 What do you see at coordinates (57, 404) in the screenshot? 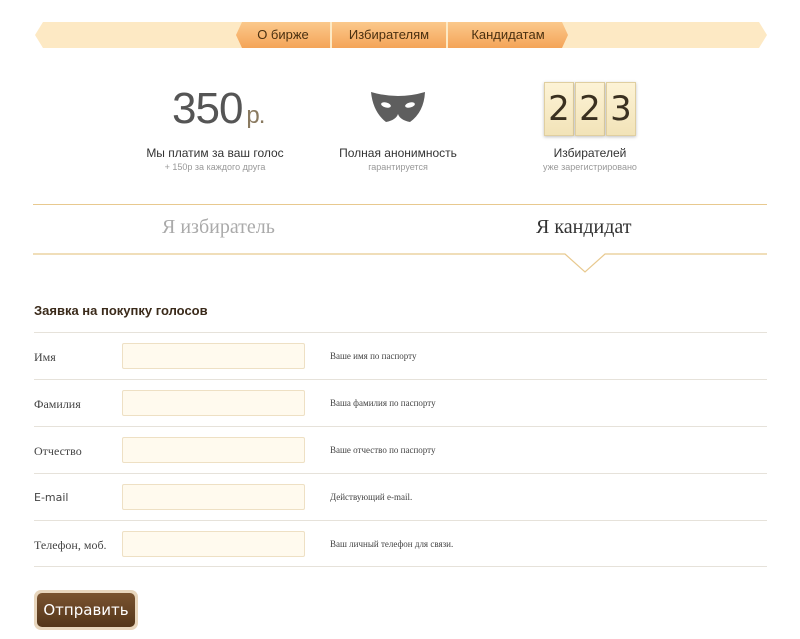
I see `field-label: Фамилия` at bounding box center [57, 404].